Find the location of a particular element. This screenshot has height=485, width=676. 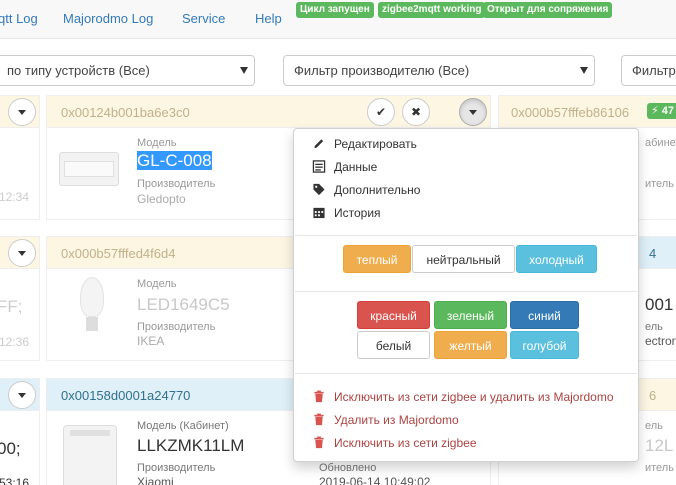

menu-item-exclude-zigbee: Исключить из сети zigbee is located at coordinates (394, 445).